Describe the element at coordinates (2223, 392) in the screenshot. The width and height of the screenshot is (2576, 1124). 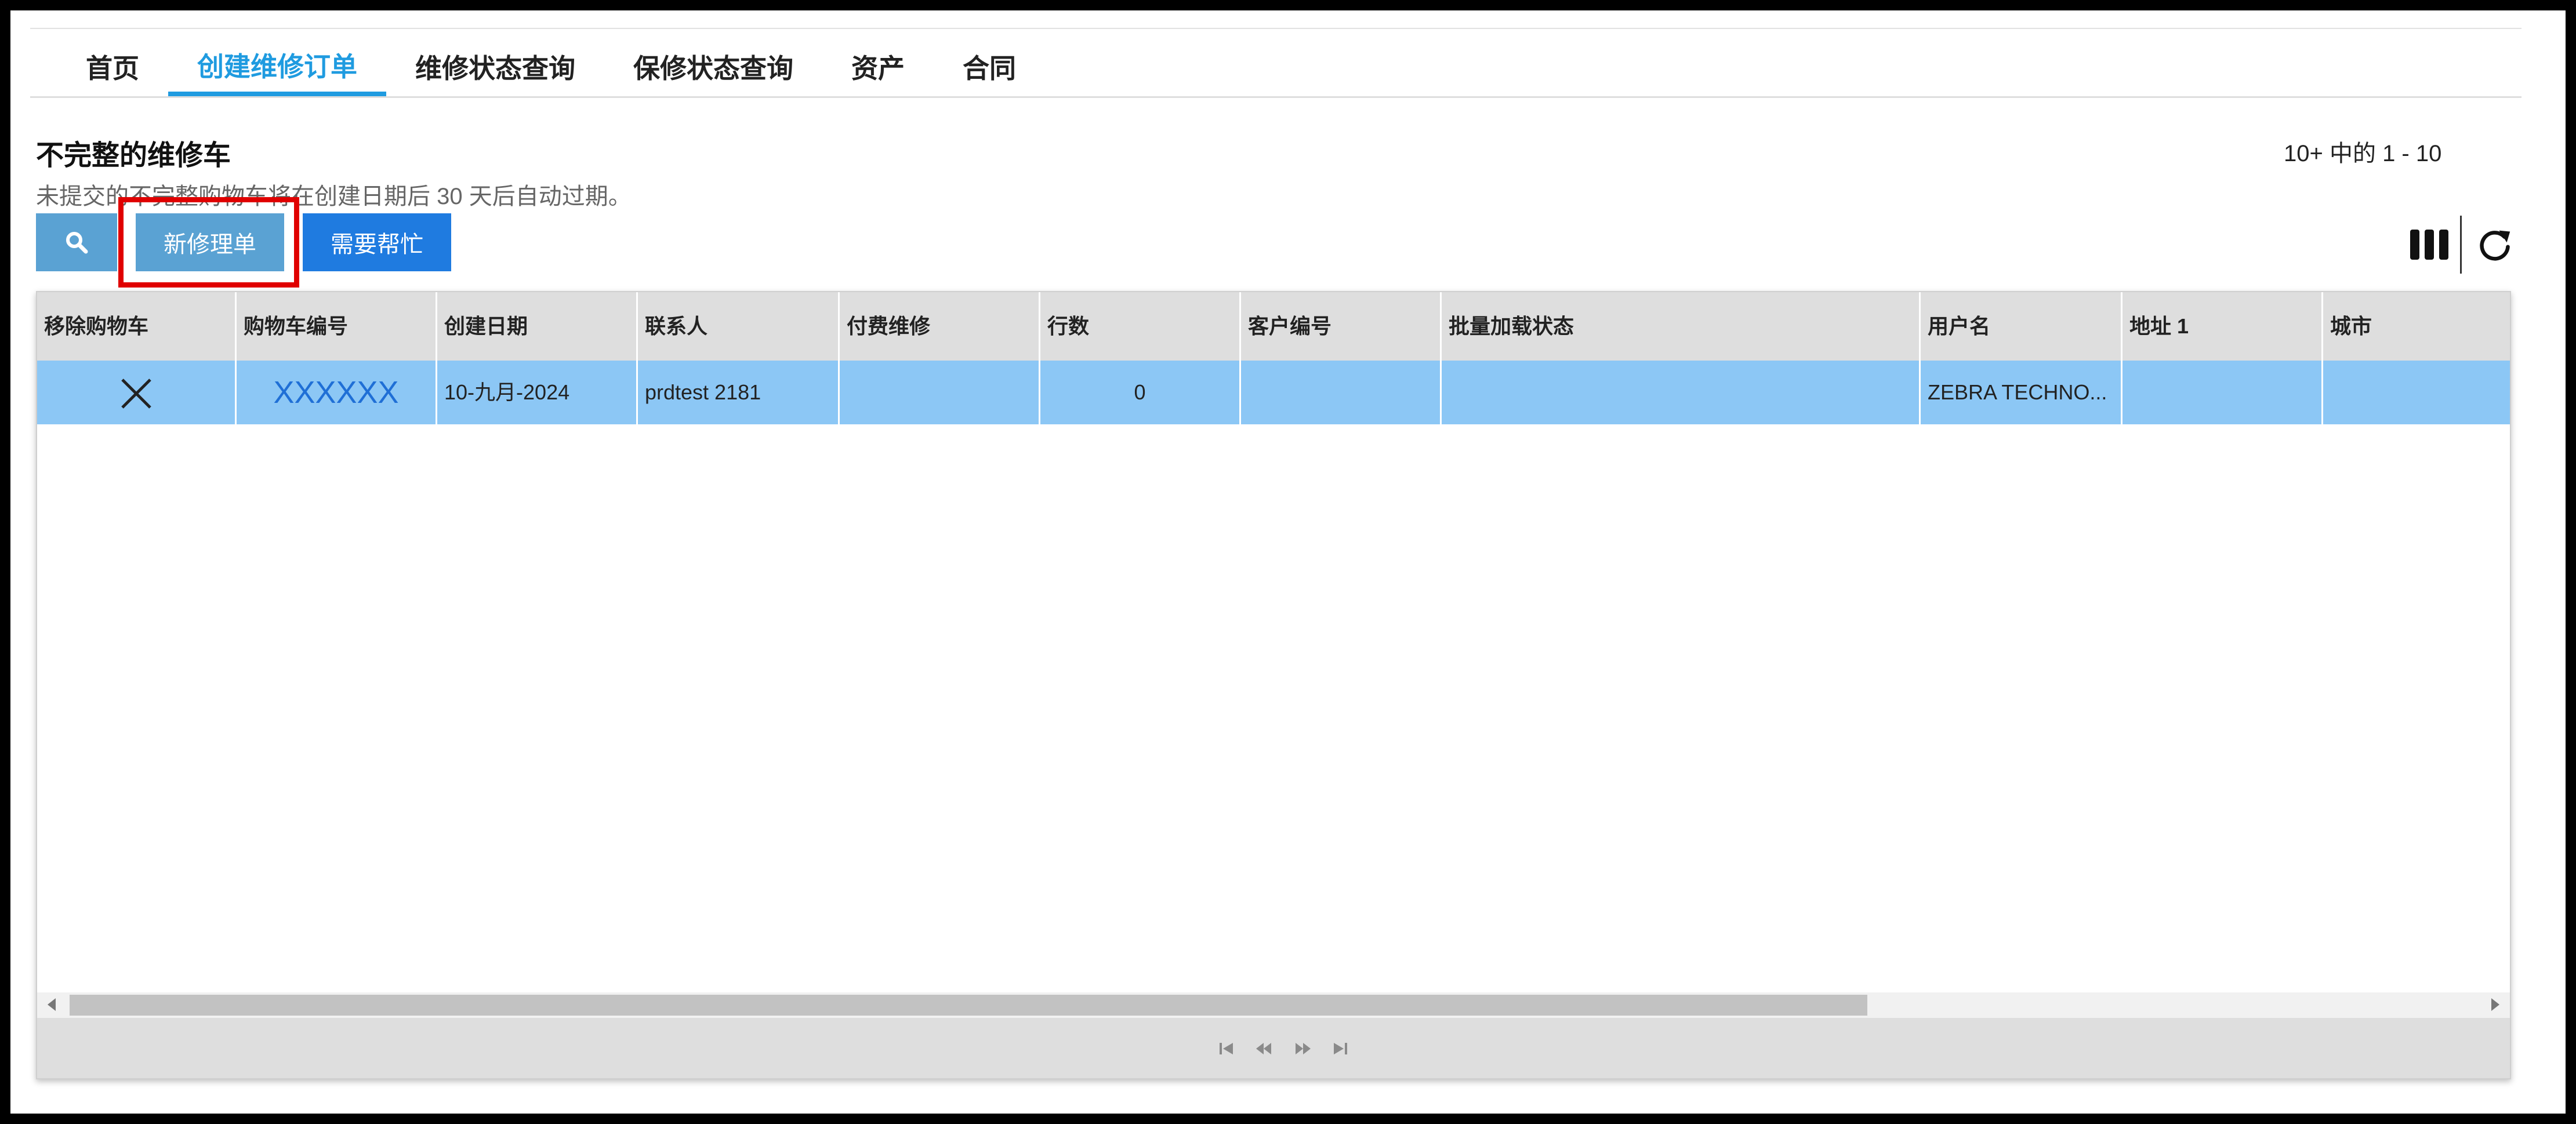
I see `address-1-cell` at that location.